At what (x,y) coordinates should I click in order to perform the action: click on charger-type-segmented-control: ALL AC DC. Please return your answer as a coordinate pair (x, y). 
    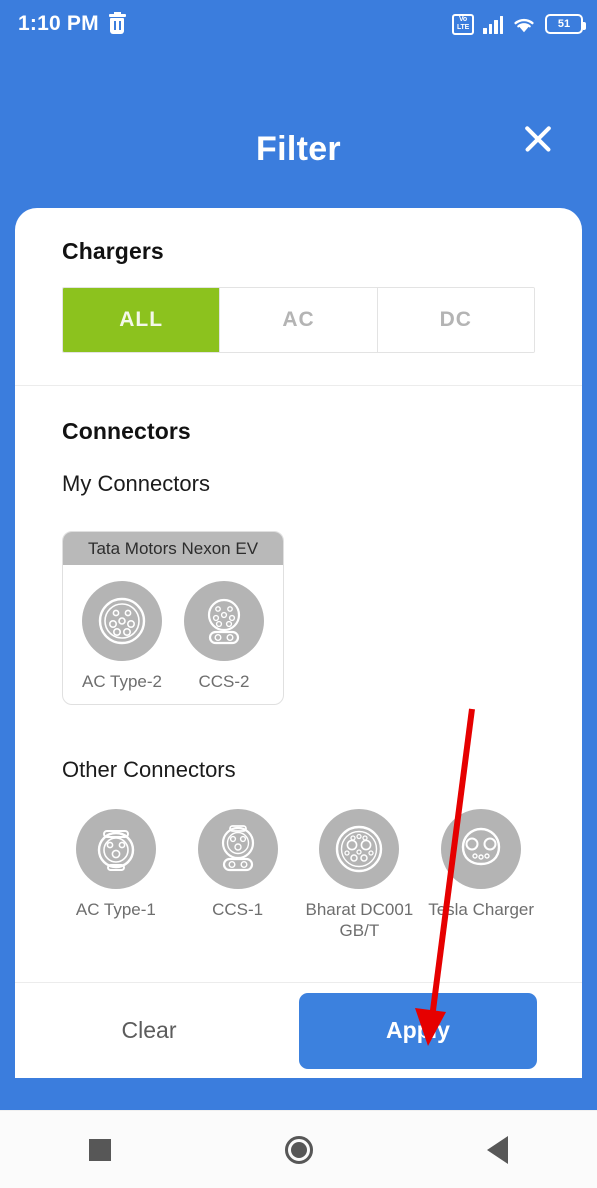
    Looking at the image, I should click on (298, 320).